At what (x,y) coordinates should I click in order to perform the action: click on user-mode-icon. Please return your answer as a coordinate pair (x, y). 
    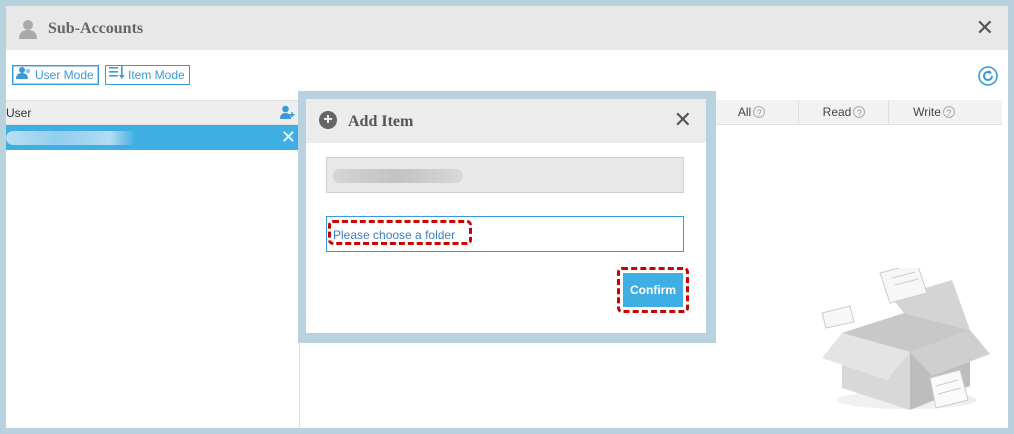
    Looking at the image, I should click on (24, 75).